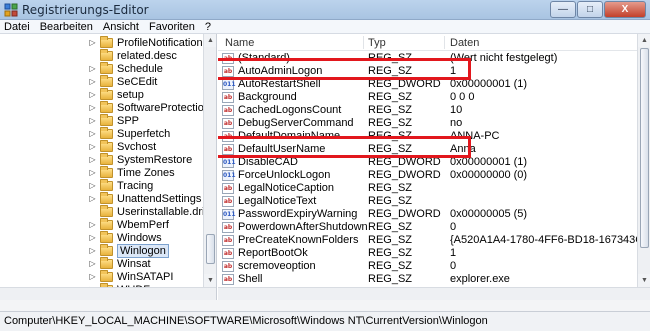 Image resolution: width=650 pixels, height=331 pixels. What do you see at coordinates (122, 146) in the screenshot?
I see `tree-item: ▷ Svchost` at bounding box center [122, 146].